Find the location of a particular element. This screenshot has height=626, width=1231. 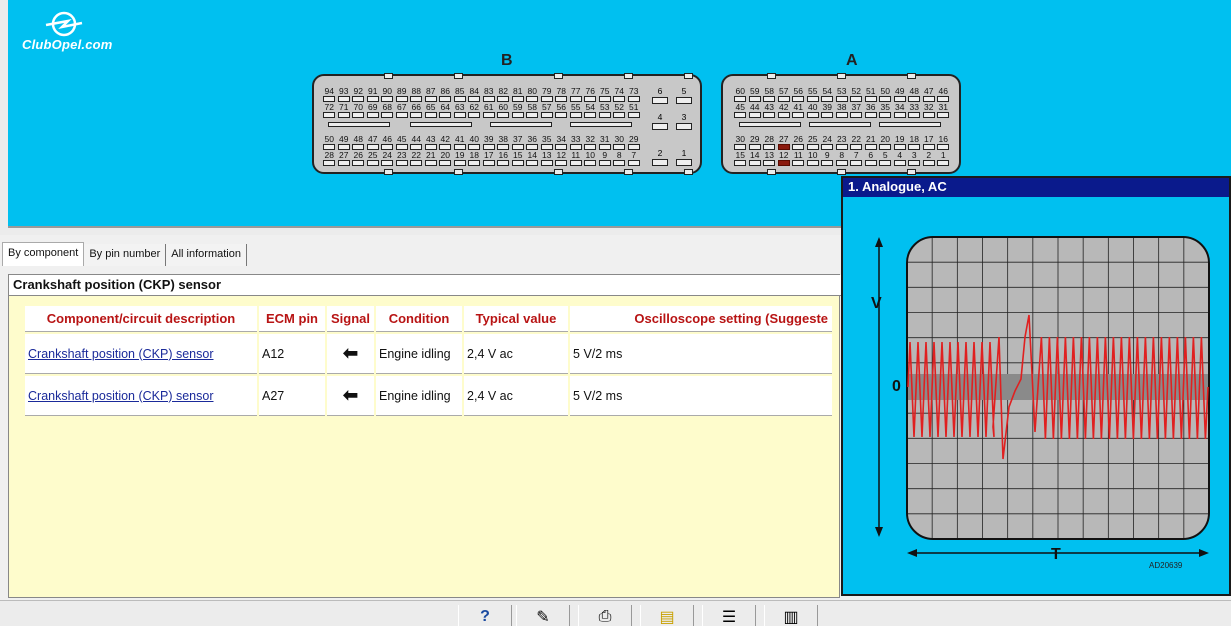

pin-40: 40 is located at coordinates (813, 110).